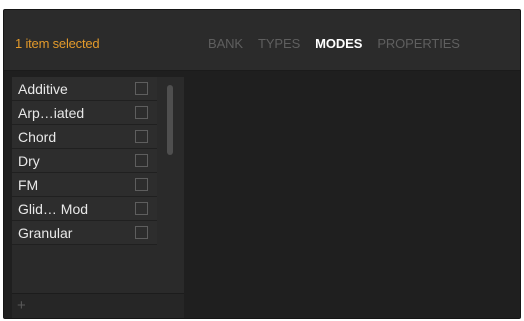  I want to click on list-item-arpeggiated: Arp…iated, so click(84, 113).